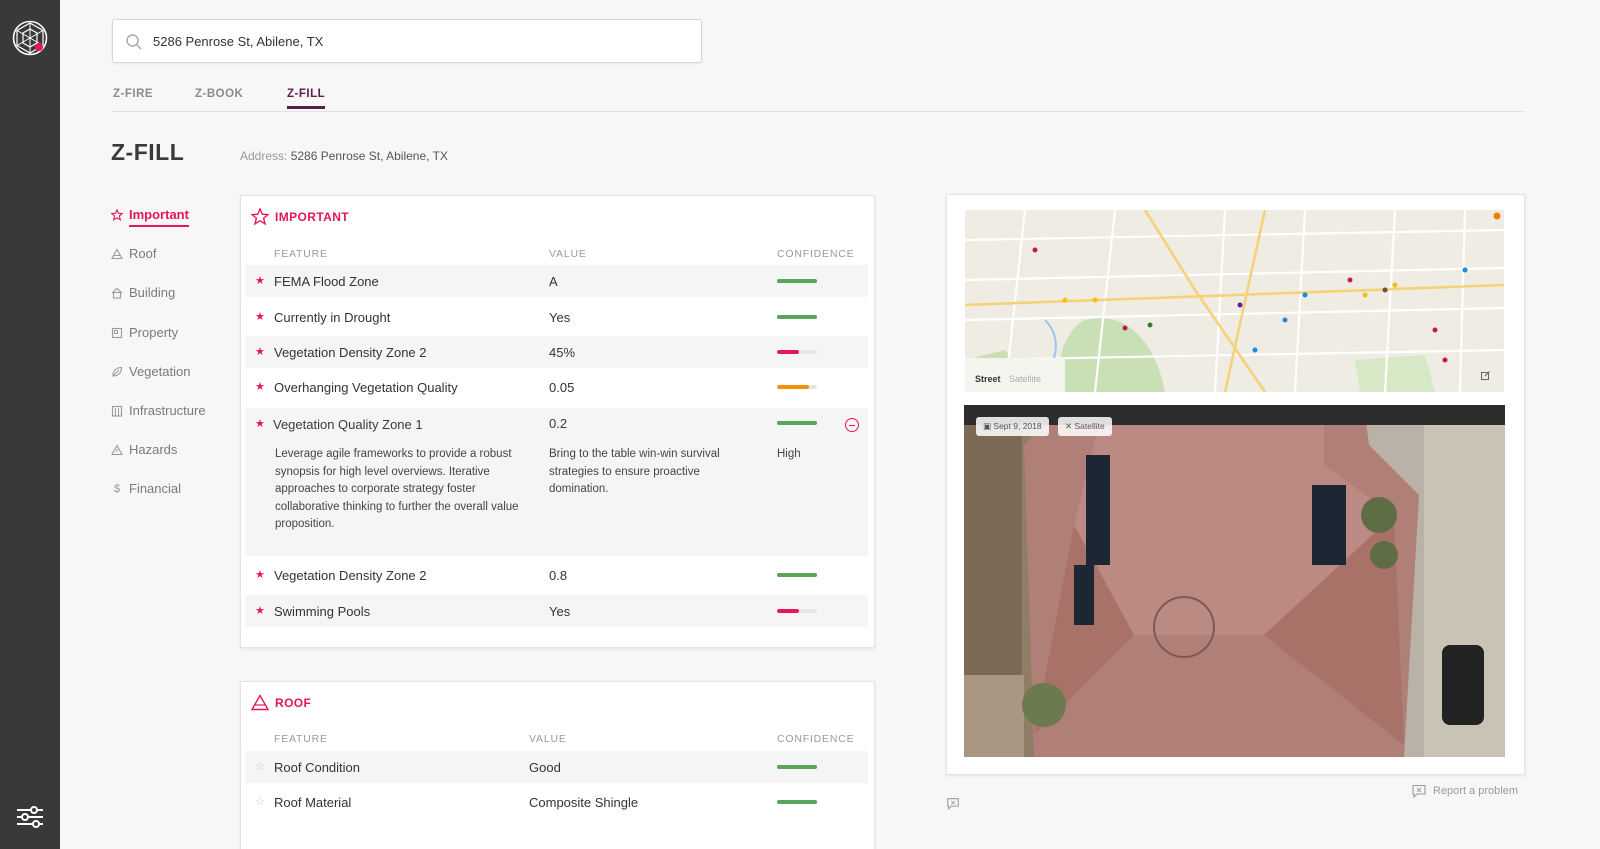  Describe the element at coordinates (1017, 426) in the screenshot. I see `capture-date: Sept 9, 2018` at that location.